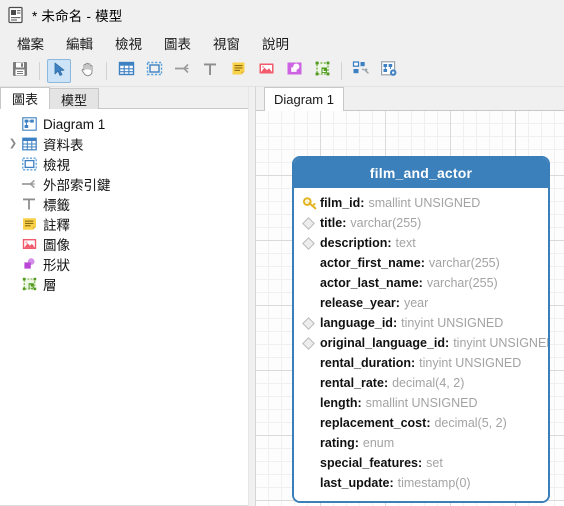 The height and width of the screenshot is (506, 564). I want to click on table-row: description: text, so click(421, 243).